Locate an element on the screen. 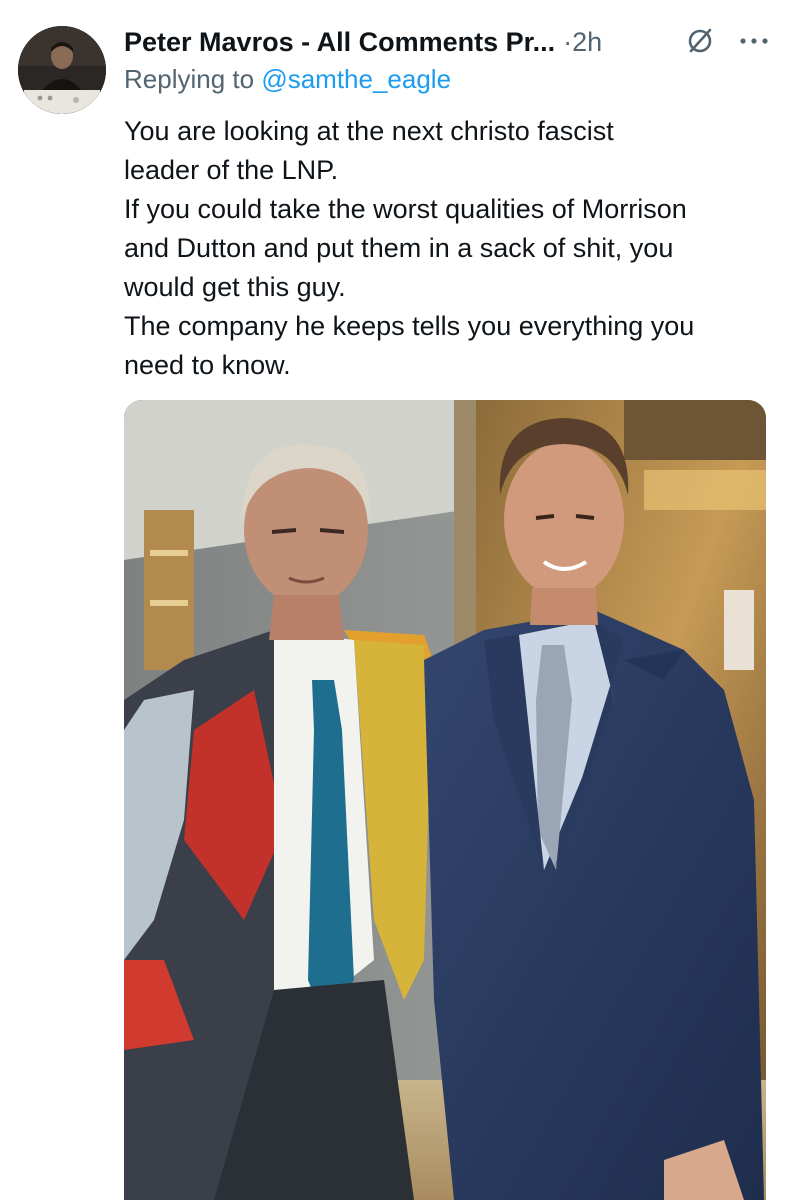 Image resolution: width=785 pixels, height=1200 pixels. timestamp: 2h is located at coordinates (587, 42).